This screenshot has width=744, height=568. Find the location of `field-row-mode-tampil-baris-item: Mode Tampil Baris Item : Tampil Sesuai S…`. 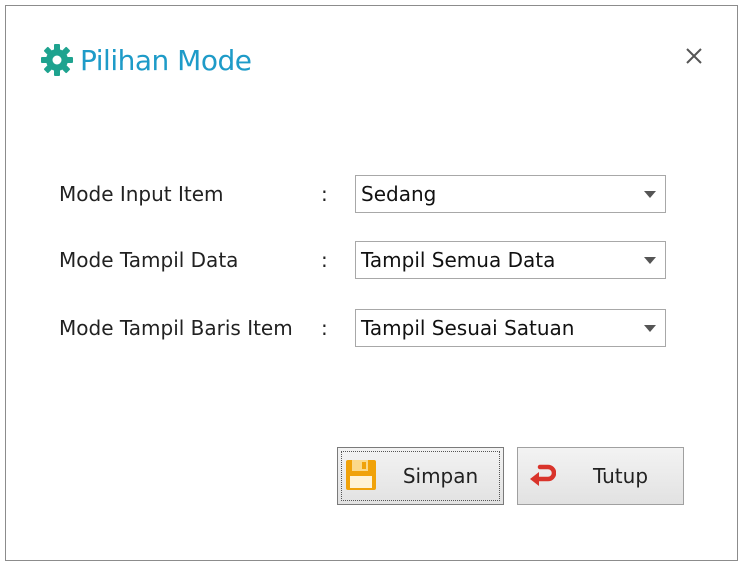

field-row-mode-tampil-baris-item: Mode Tampil Baris Item : Tampil Sesuai S… is located at coordinates (362, 328).